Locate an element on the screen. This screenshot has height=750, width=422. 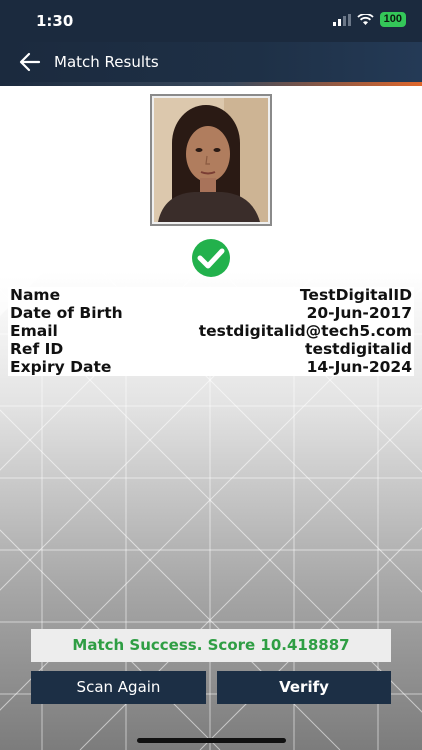
page-title: Match Results is located at coordinates (106, 62).